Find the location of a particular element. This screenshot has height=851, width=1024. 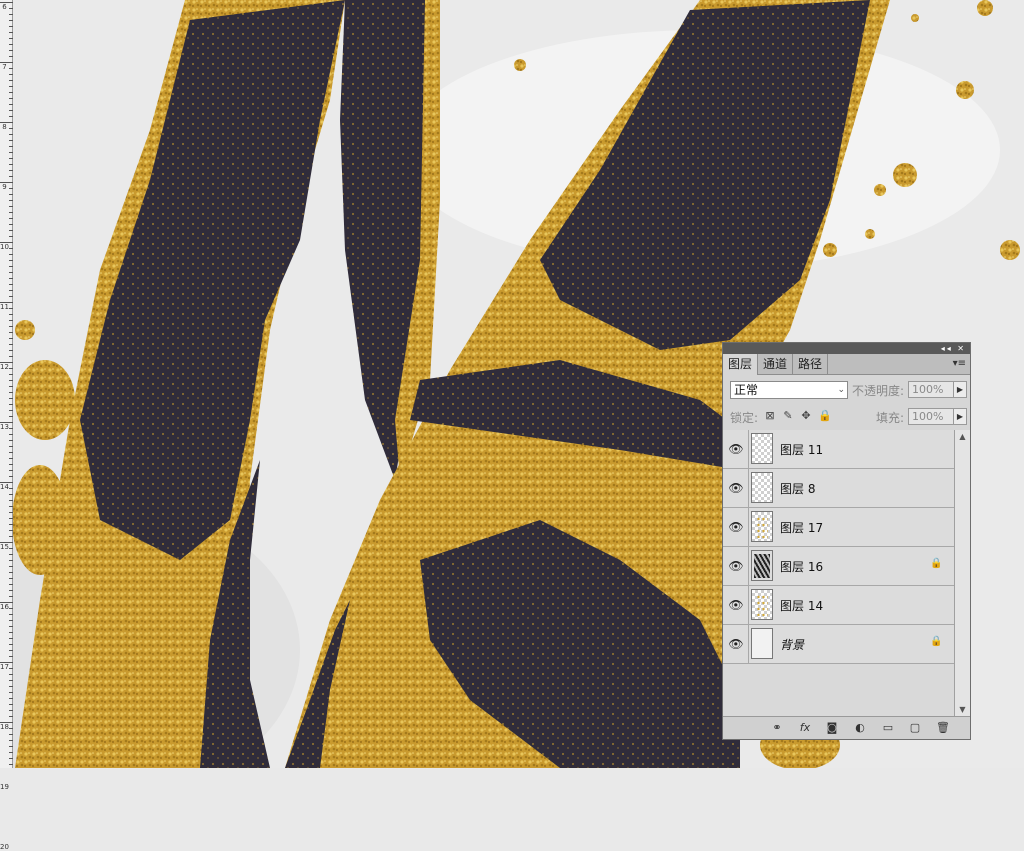

ruler-label: 20 is located at coordinates (4, 847).